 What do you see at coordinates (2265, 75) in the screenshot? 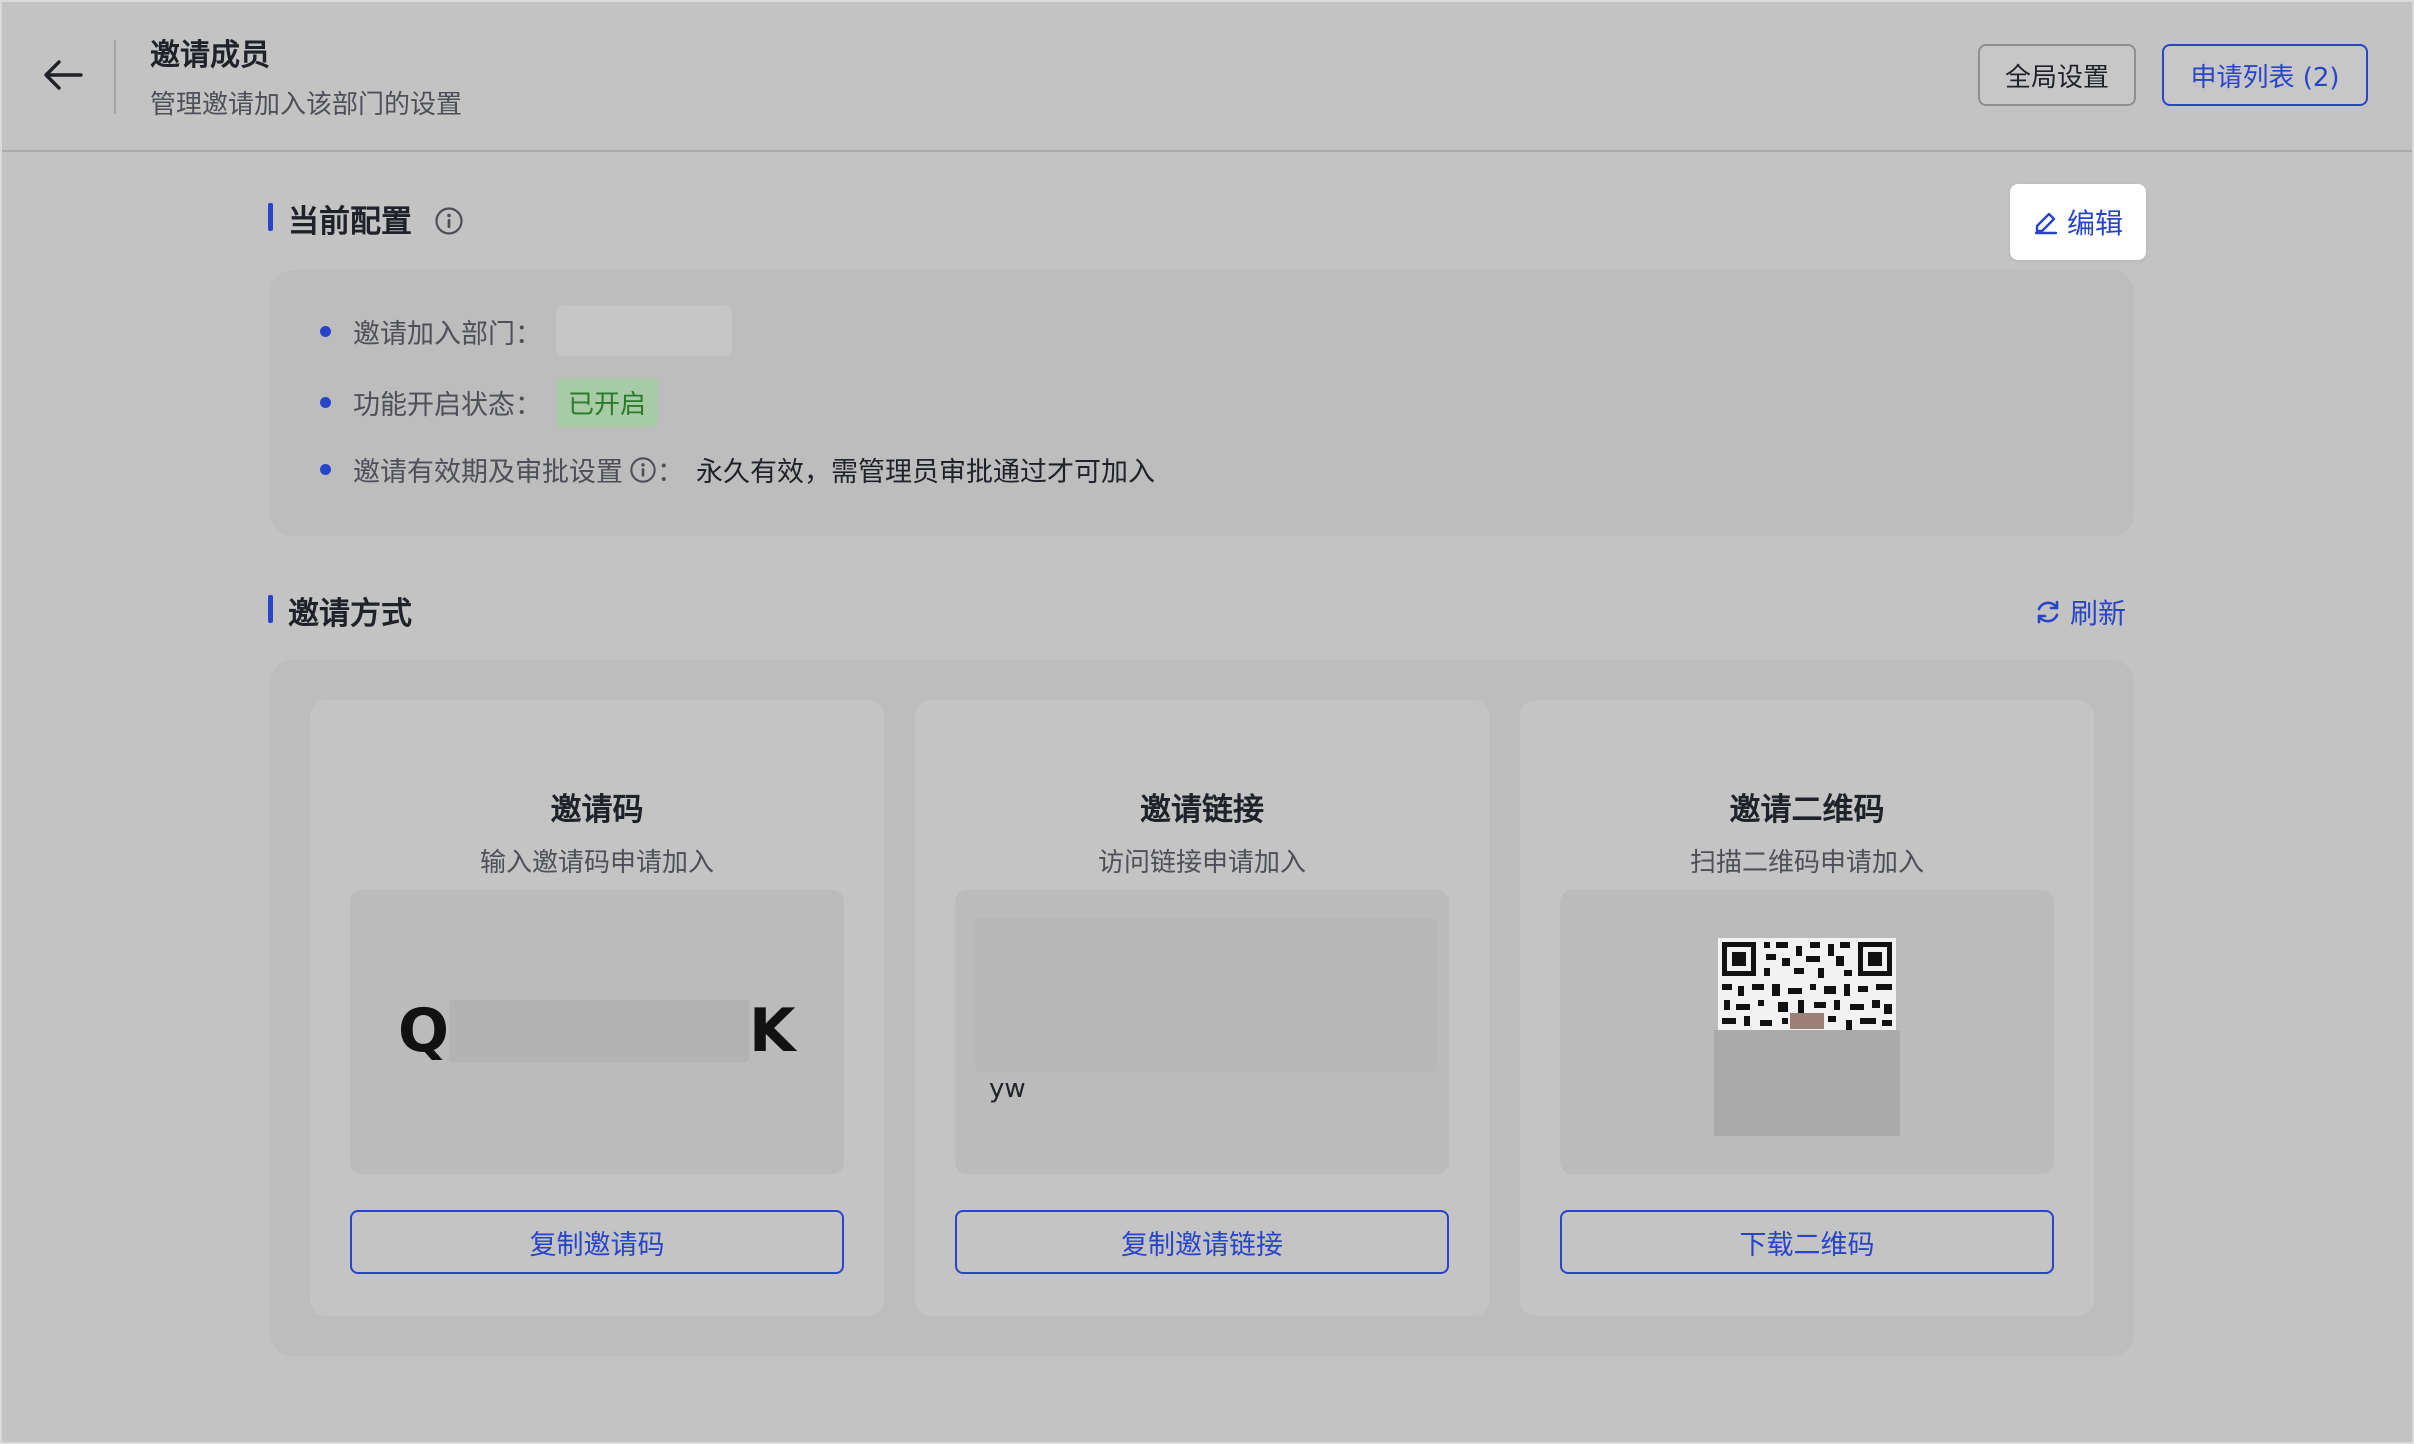
I see `apply-list-button: 申请列表 (2)` at bounding box center [2265, 75].